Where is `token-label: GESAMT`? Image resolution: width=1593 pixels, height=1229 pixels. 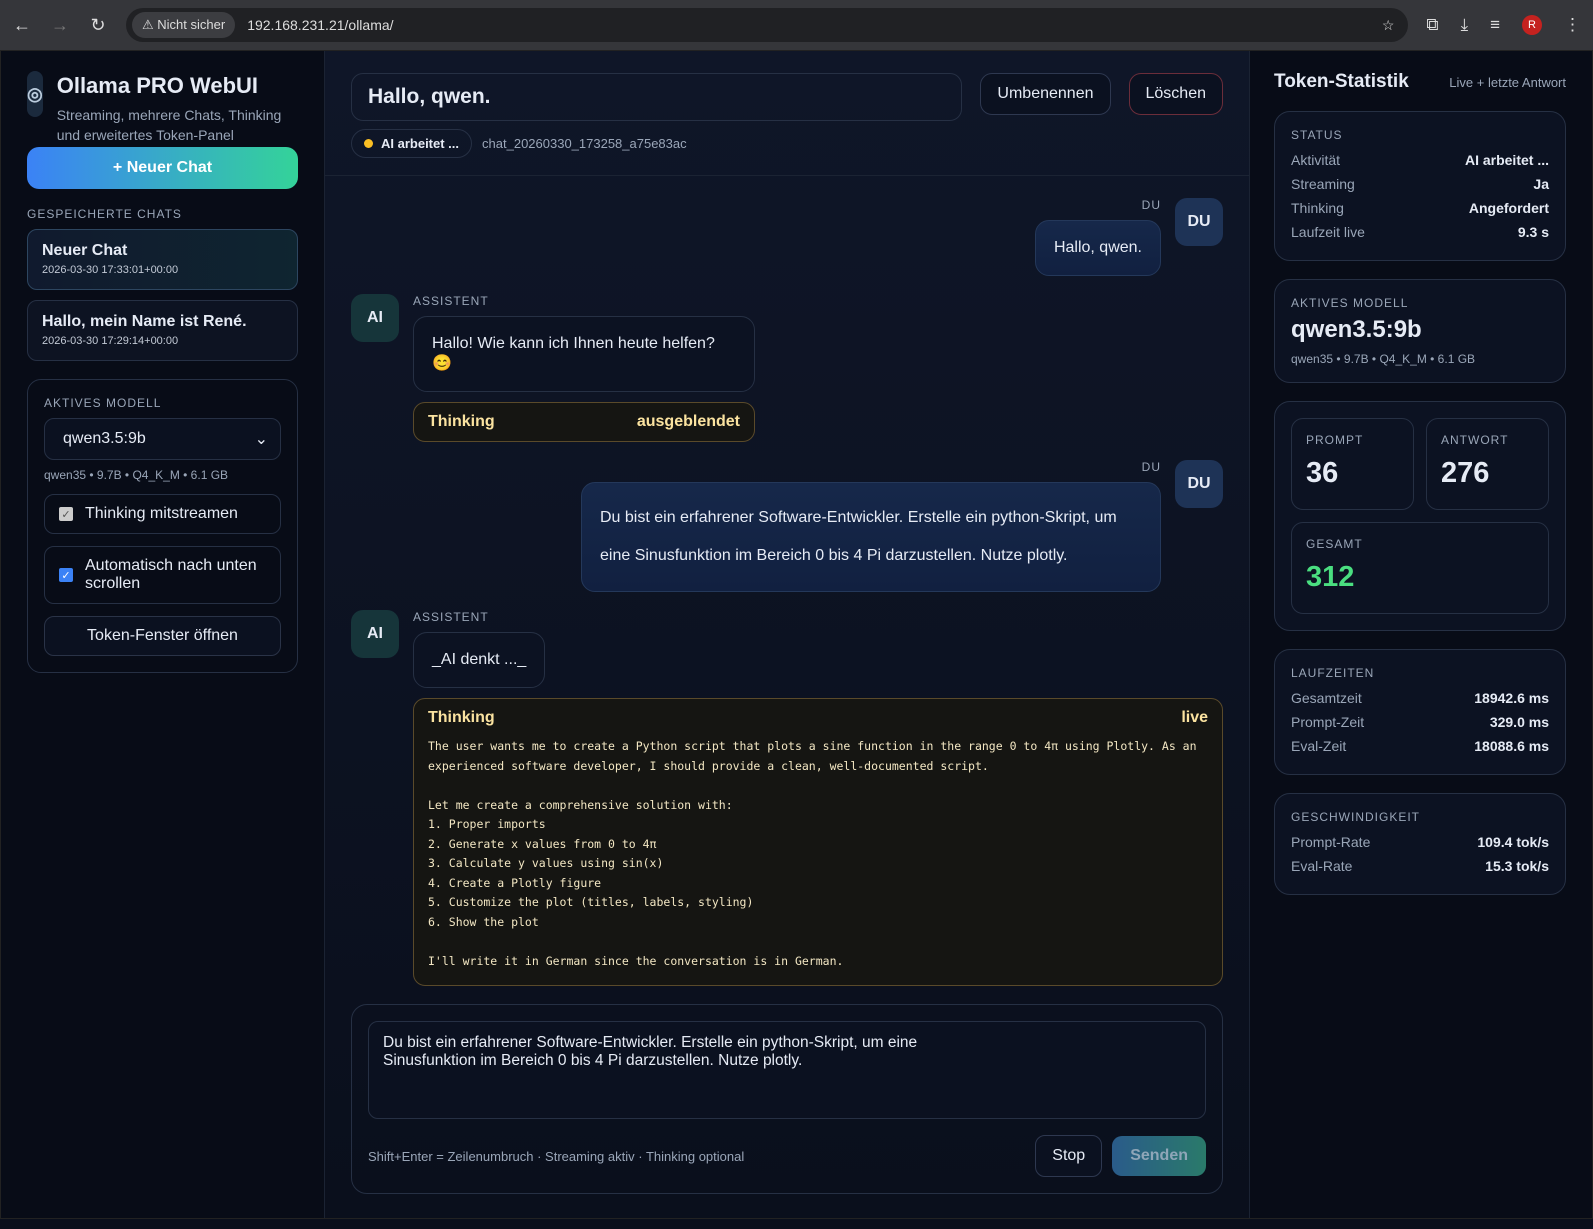
token-label: GESAMT is located at coordinates (1334, 544).